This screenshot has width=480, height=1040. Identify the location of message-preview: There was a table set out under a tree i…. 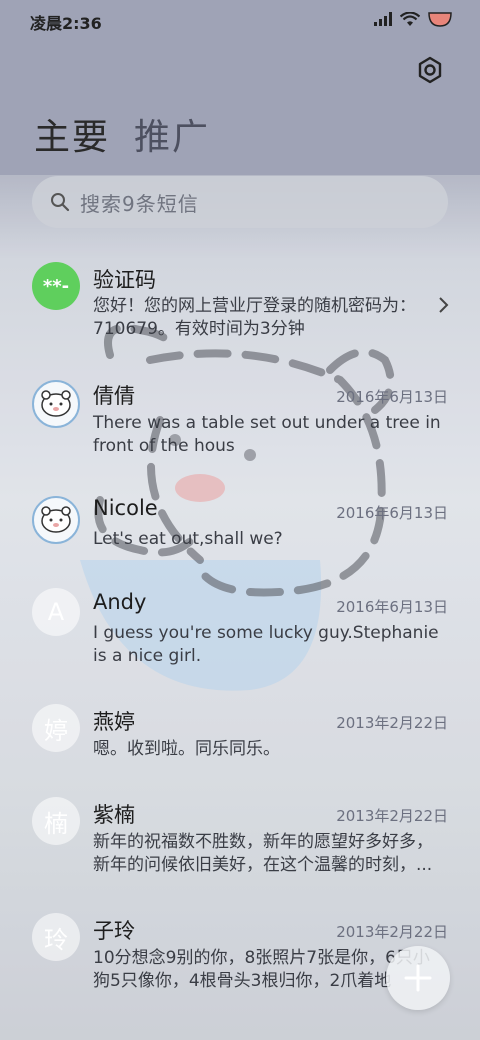
(267, 434).